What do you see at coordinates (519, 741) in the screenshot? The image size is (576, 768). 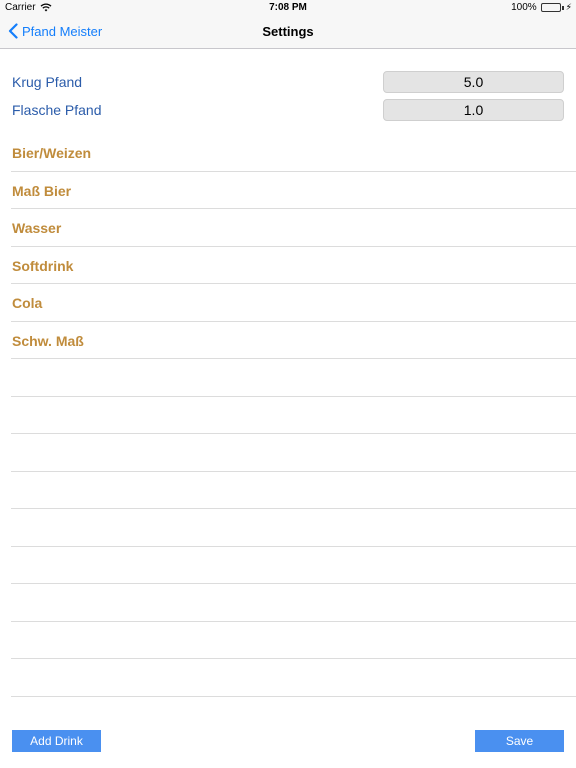 I see `save-button: Save` at bounding box center [519, 741].